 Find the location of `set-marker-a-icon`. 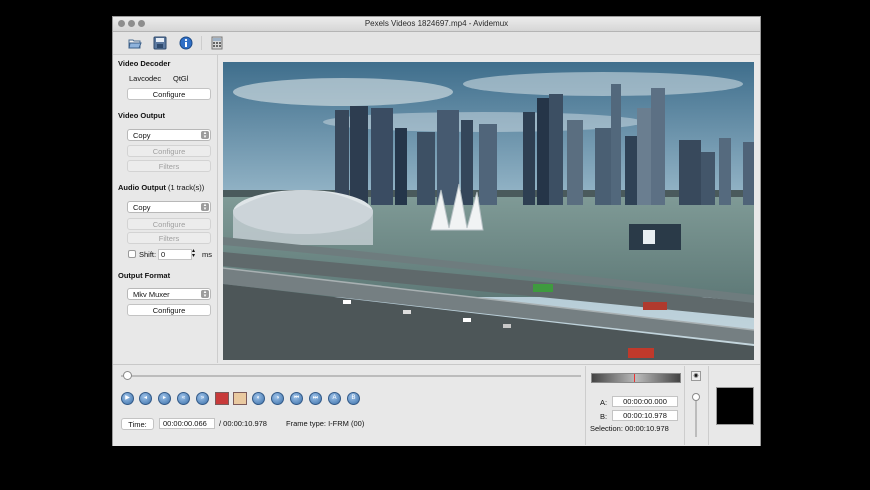

set-marker-a-icon is located at coordinates (222, 398).